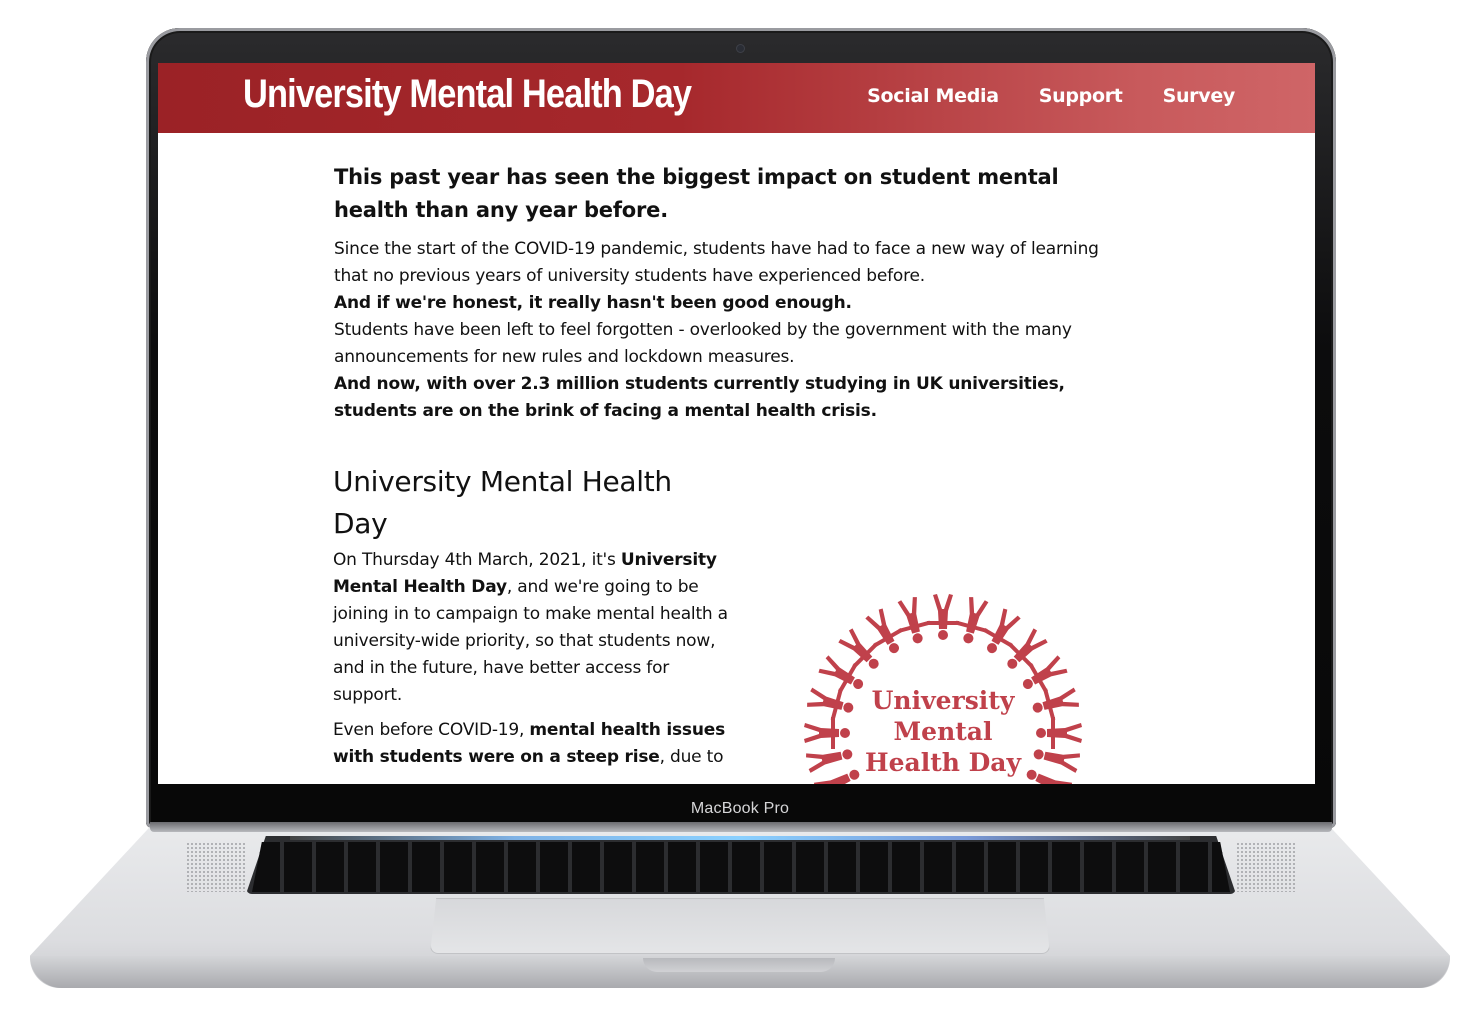 This screenshot has height=1021, width=1482. I want to click on umhd-logo: University Mental Health Day, so click(943, 683).